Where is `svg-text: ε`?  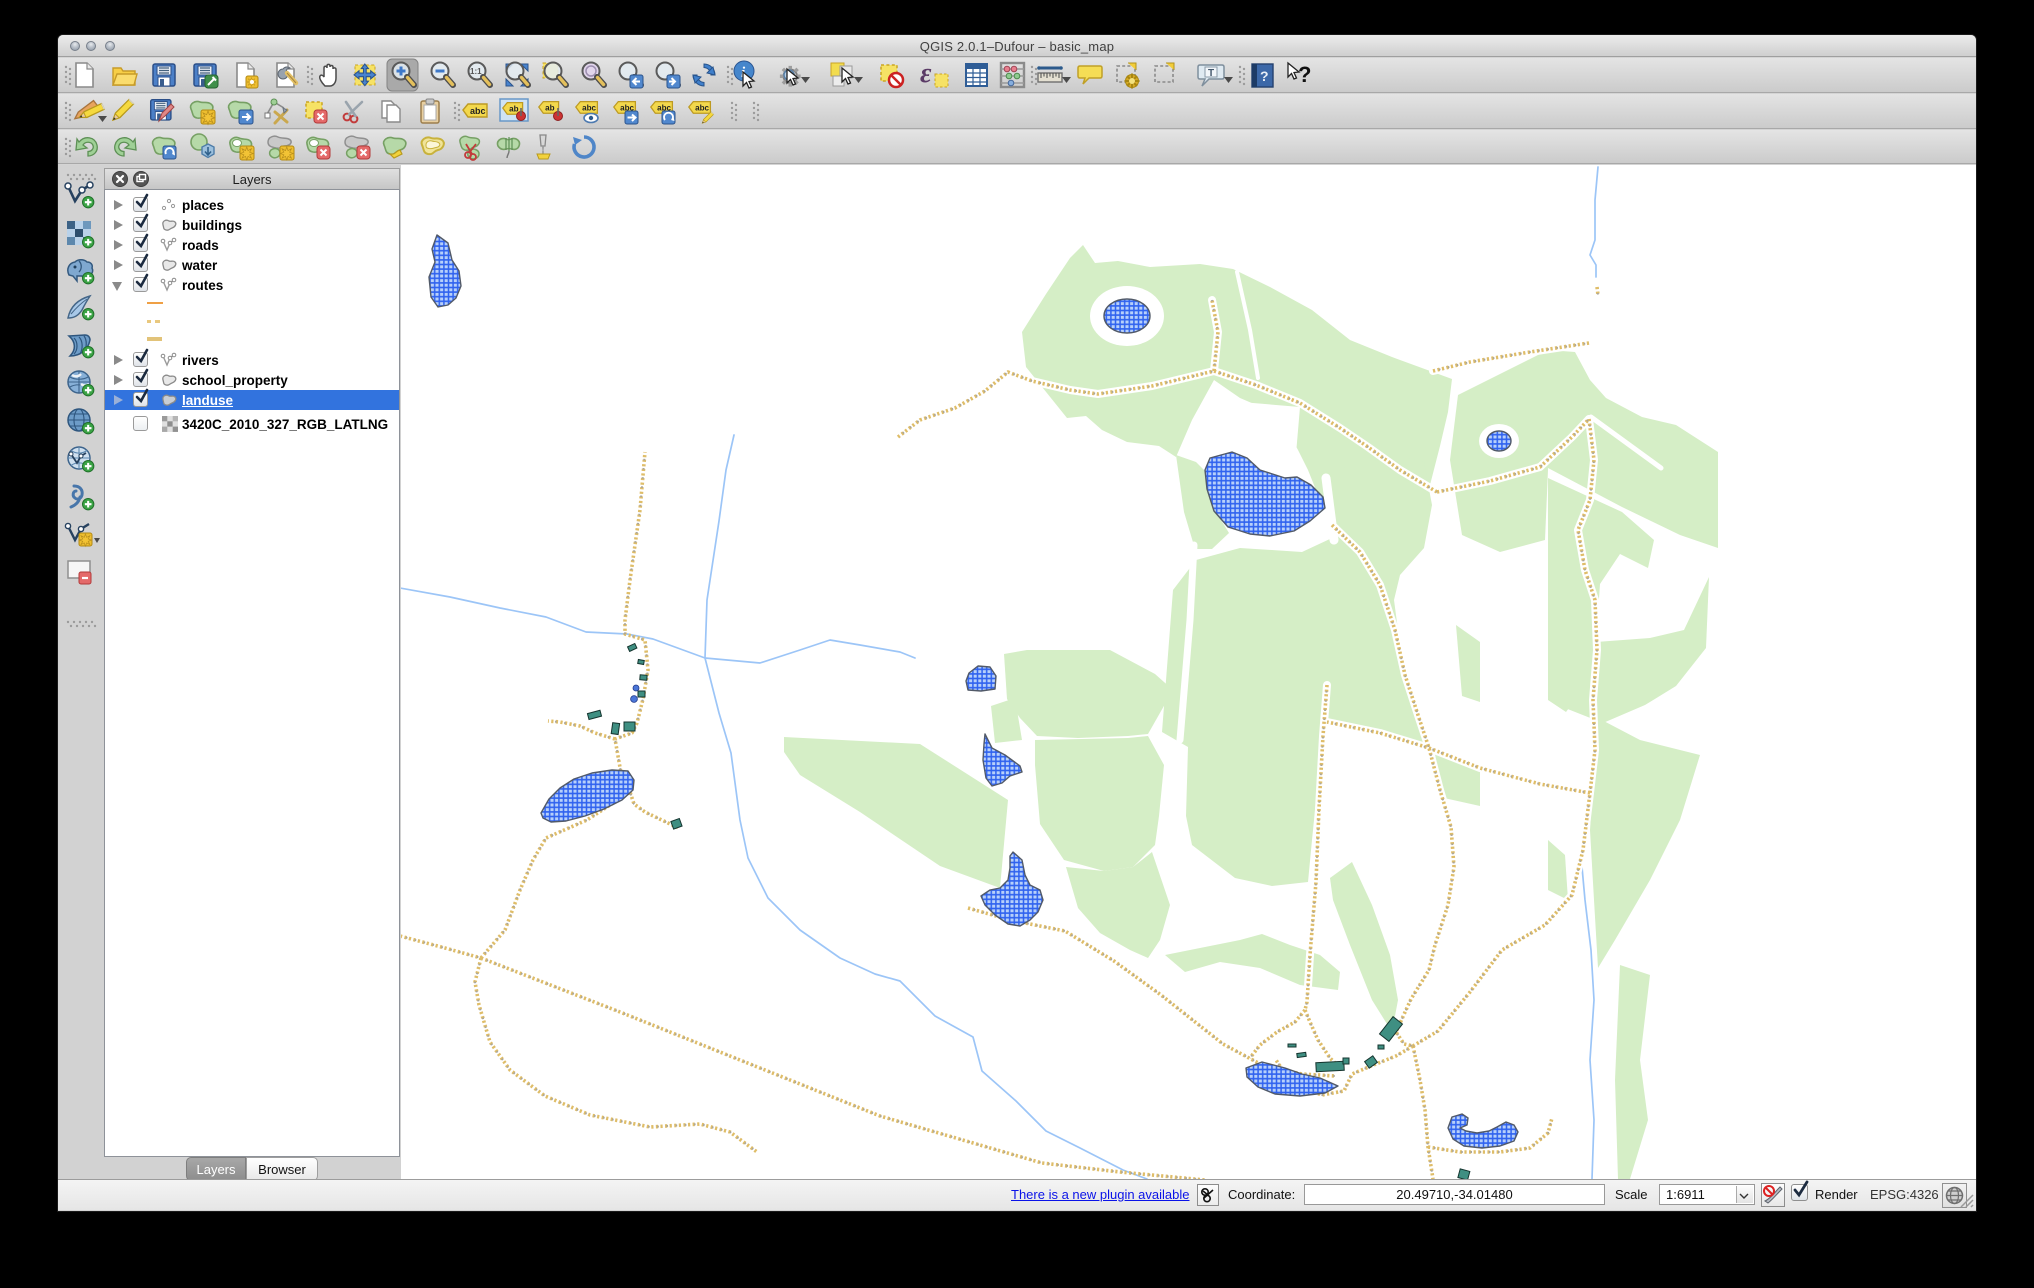
svg-text: ε is located at coordinates (926, 73).